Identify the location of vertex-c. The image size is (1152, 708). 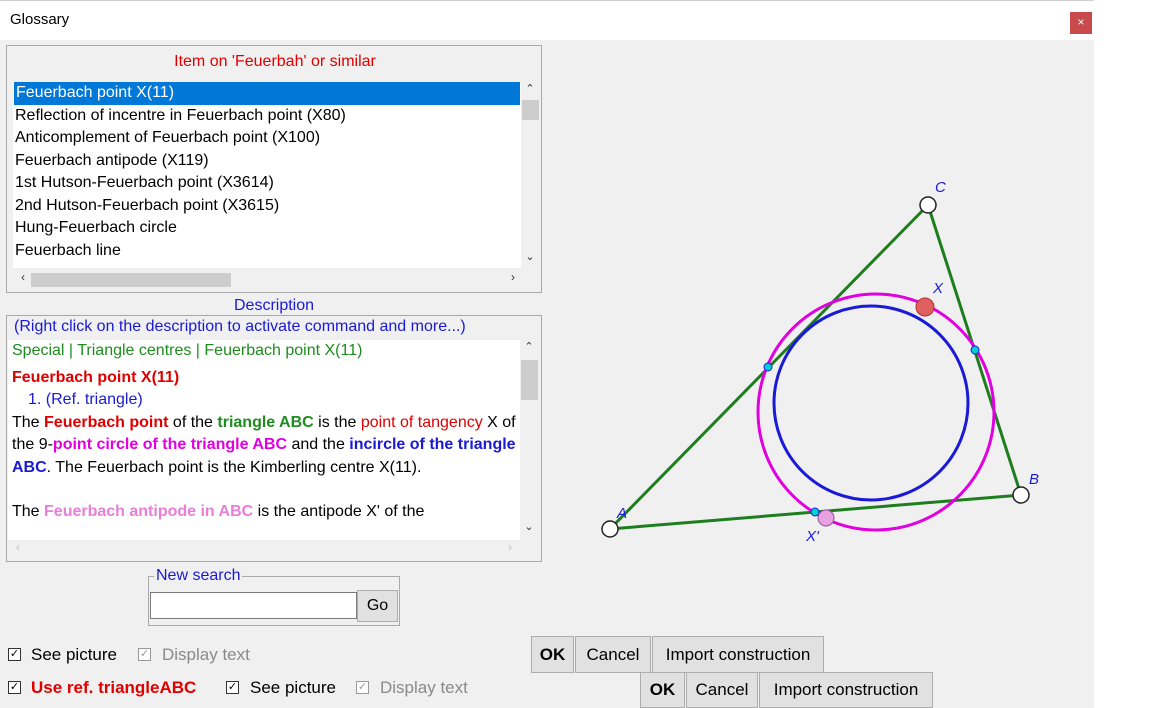
(928, 205).